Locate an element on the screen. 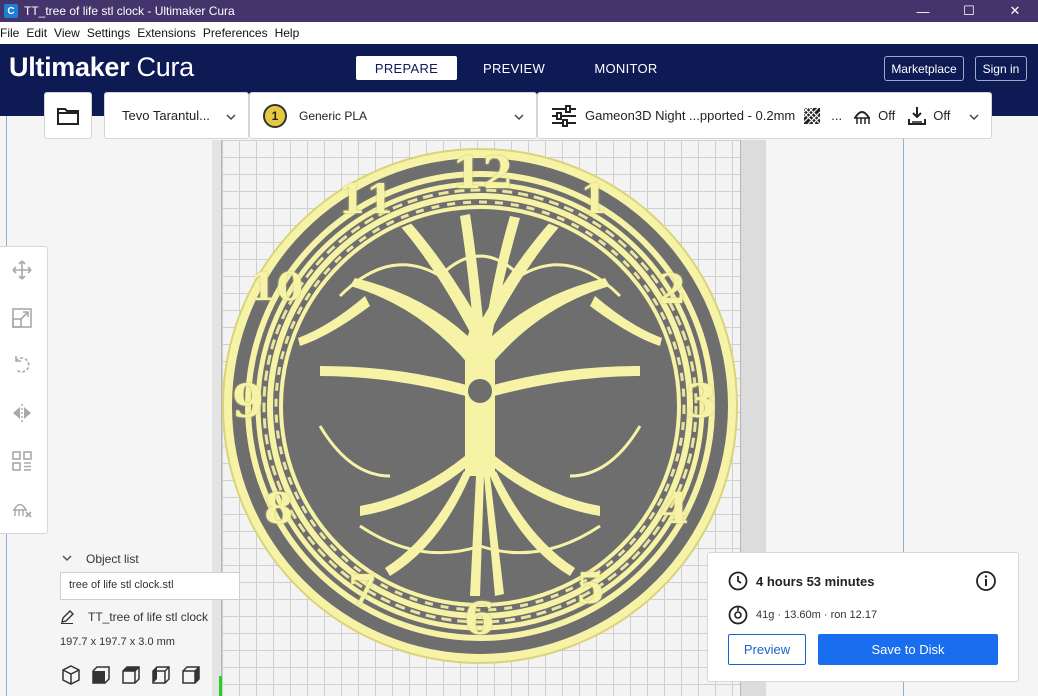 The height and width of the screenshot is (696, 1038). clock-icon is located at coordinates (738, 581).